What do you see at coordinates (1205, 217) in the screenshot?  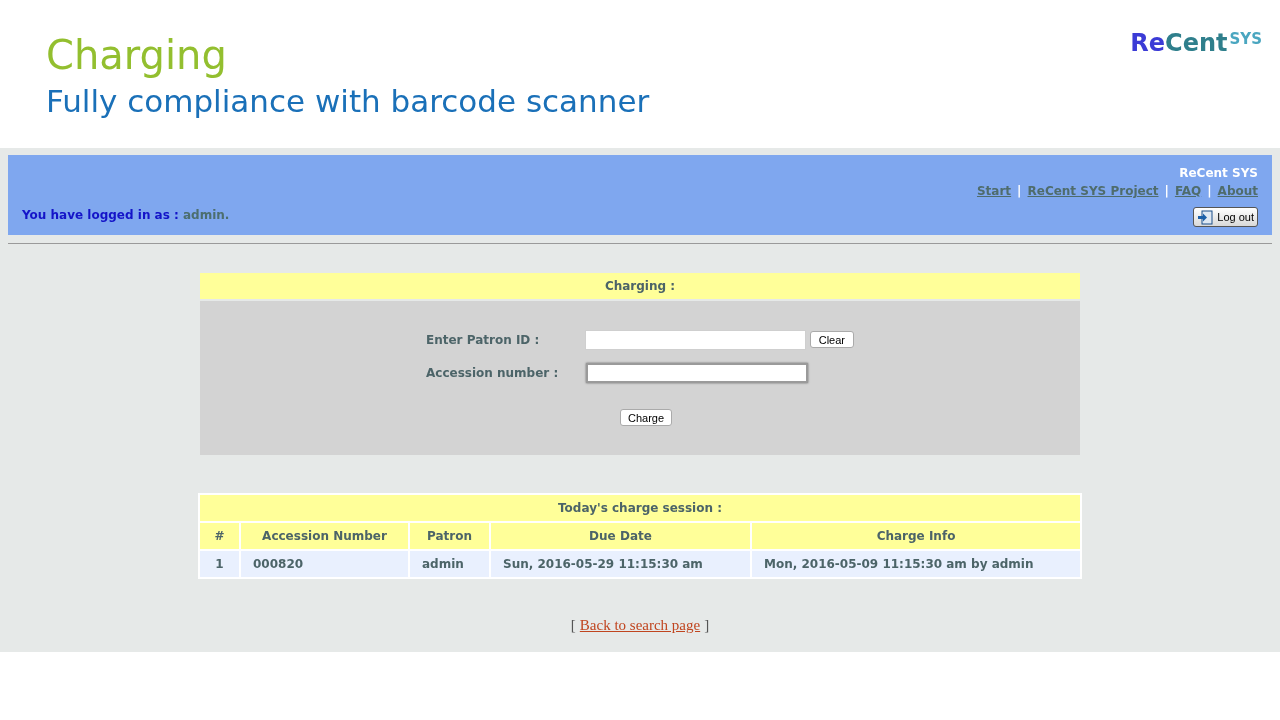 I see `door-arrow-icon` at bounding box center [1205, 217].